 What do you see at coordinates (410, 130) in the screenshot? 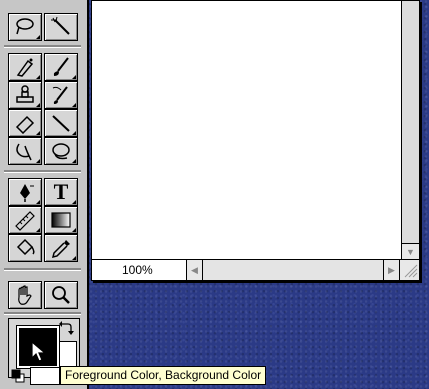
I see `vertical-scrollbar: ▼` at bounding box center [410, 130].